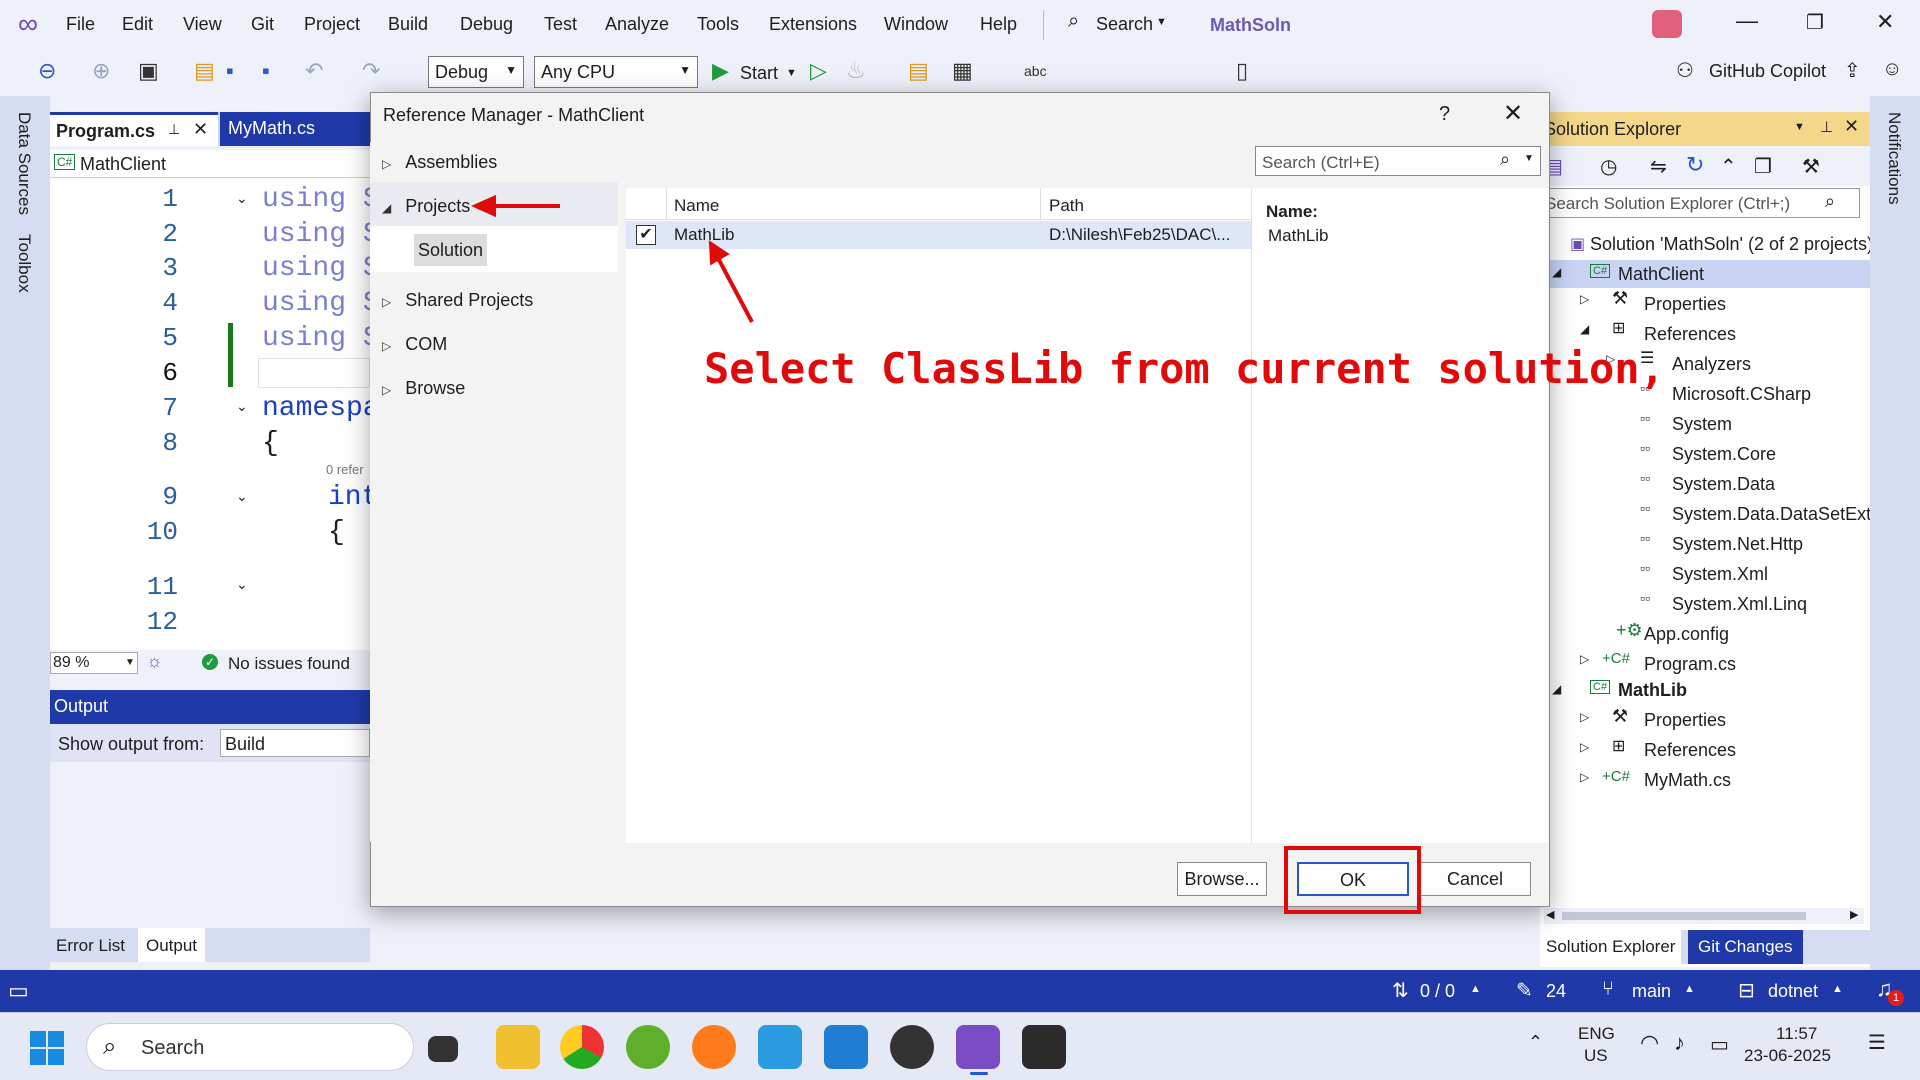 The image size is (1920, 1080). I want to click on sync-status: 0 / 0, so click(1437, 991).